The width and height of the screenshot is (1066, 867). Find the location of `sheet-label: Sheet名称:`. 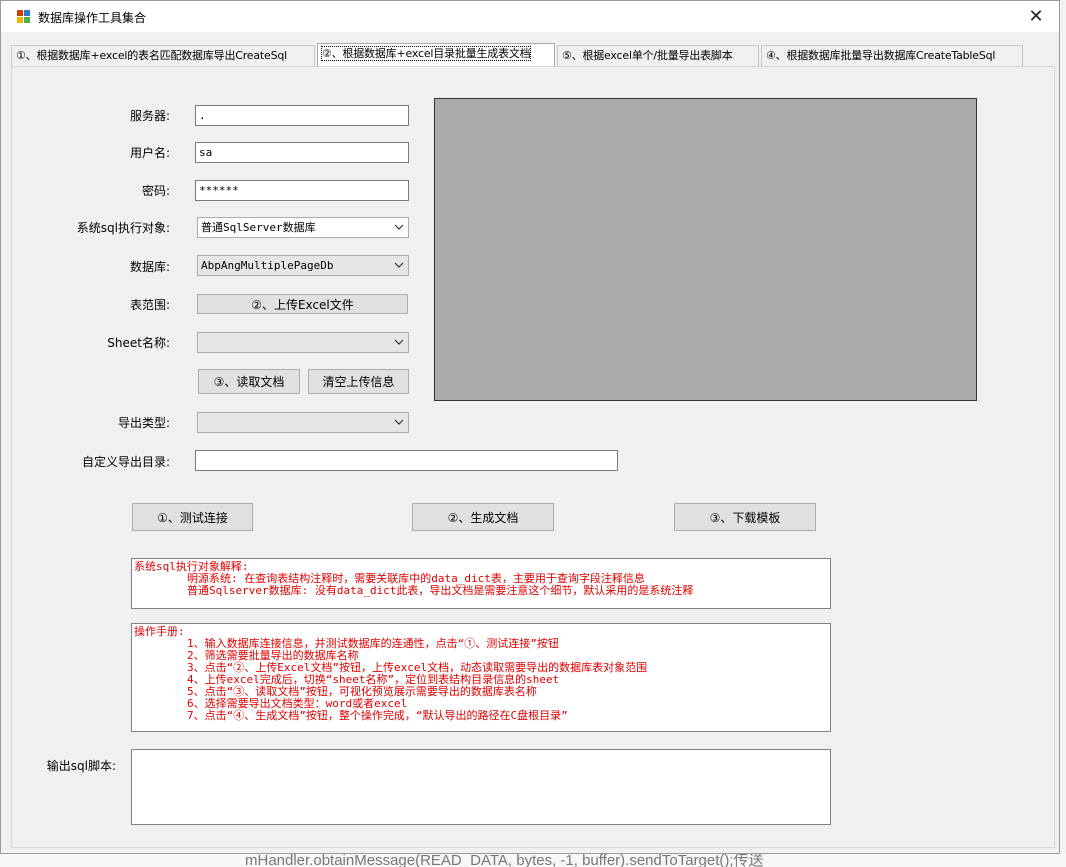

sheet-label: Sheet名称: is located at coordinates (138, 343).